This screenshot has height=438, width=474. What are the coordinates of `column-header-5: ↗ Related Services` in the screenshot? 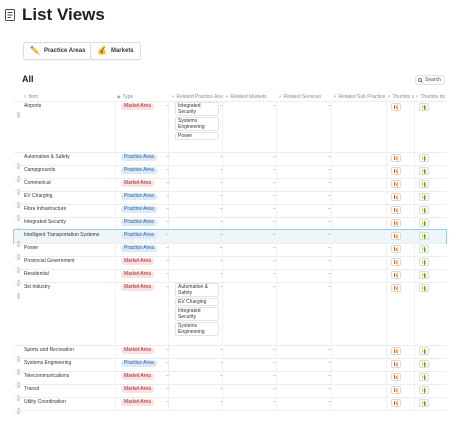 It's located at (304, 96).